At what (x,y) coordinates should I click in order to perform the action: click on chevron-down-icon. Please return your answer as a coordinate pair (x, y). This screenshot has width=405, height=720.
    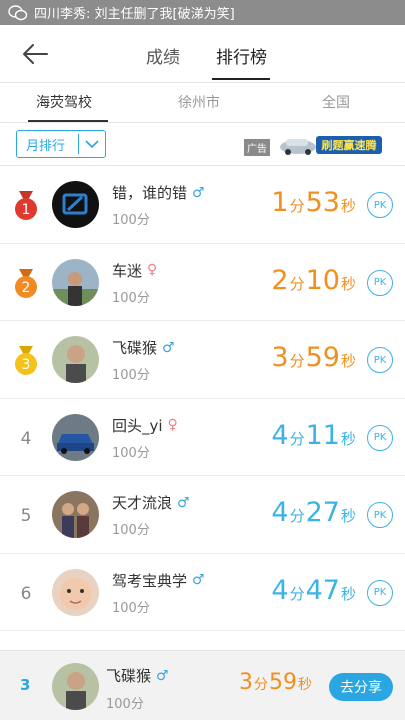
    Looking at the image, I should click on (92, 144).